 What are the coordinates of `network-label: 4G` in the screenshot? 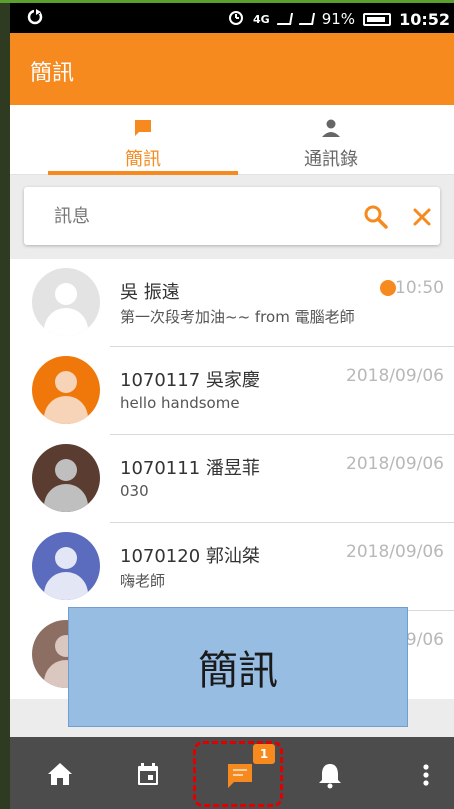 It's located at (261, 19).